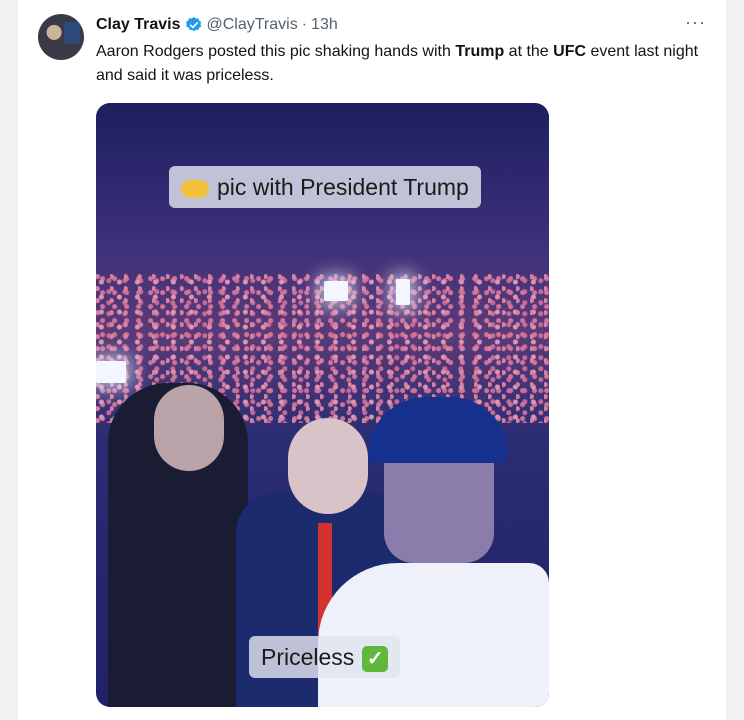  Describe the element at coordinates (375, 658) in the screenshot. I see `check-mark-emoji-icon: ✓` at that location.